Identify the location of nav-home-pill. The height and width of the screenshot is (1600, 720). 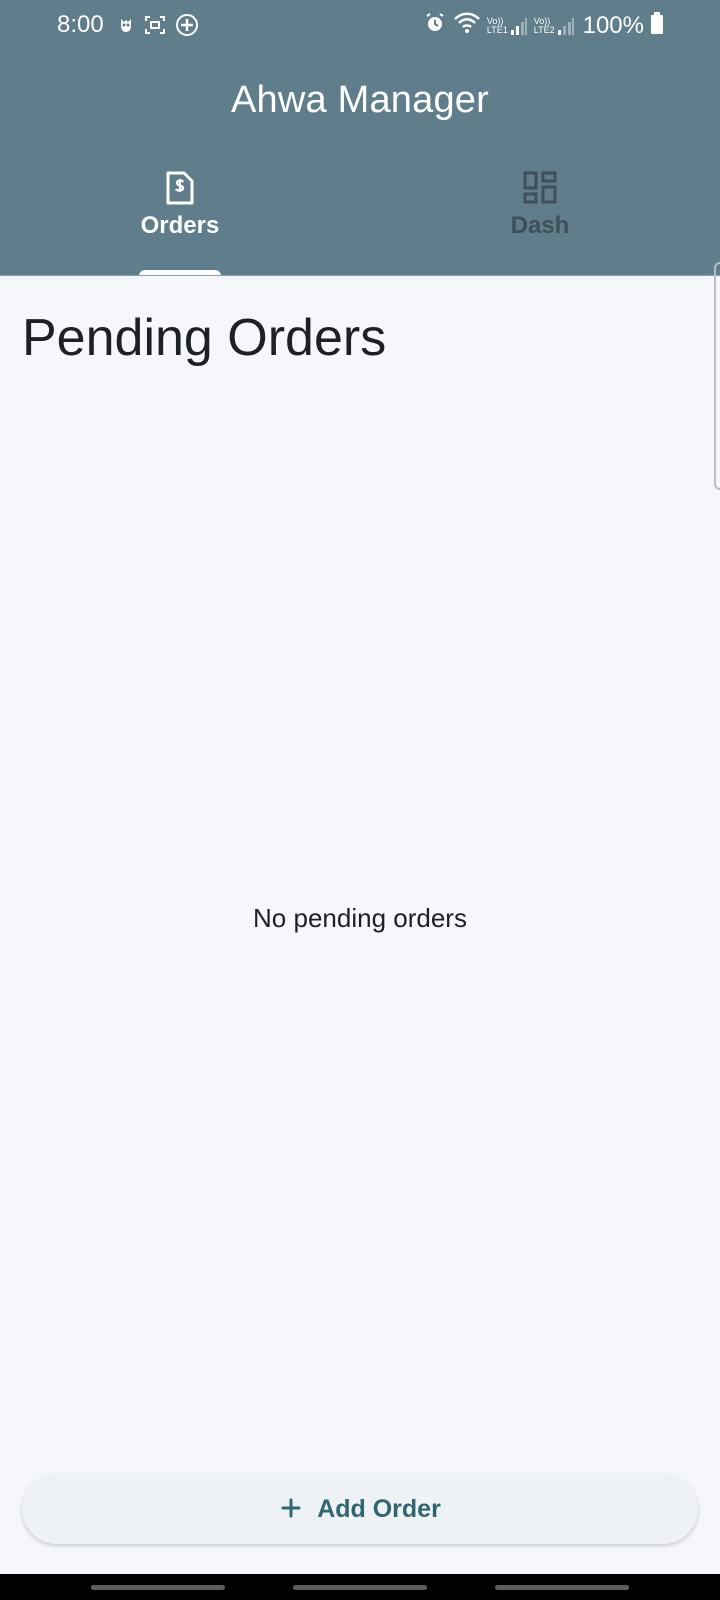
(360, 1587).